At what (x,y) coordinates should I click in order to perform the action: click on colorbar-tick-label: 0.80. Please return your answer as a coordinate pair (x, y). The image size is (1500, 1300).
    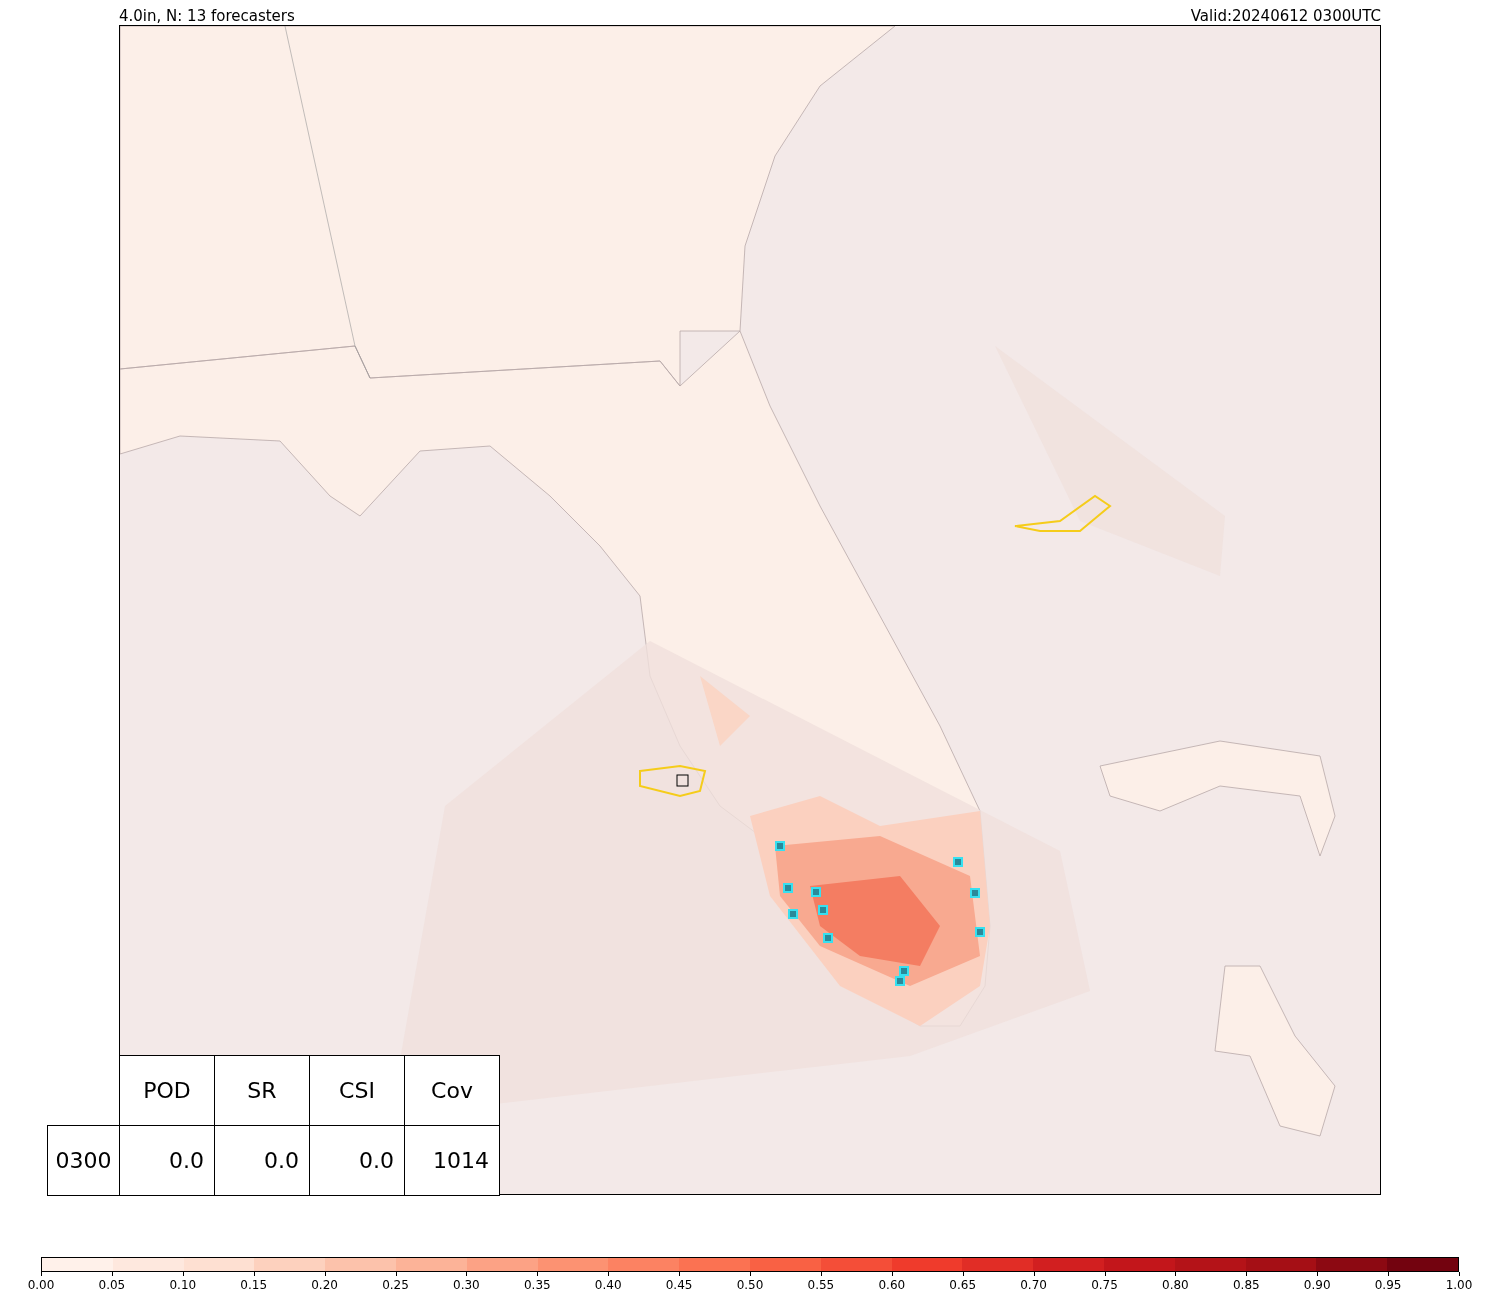
    Looking at the image, I should click on (1175, 1285).